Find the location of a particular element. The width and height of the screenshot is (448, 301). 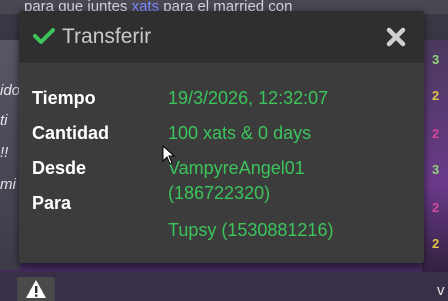

warning-icon is located at coordinates (36, 289).